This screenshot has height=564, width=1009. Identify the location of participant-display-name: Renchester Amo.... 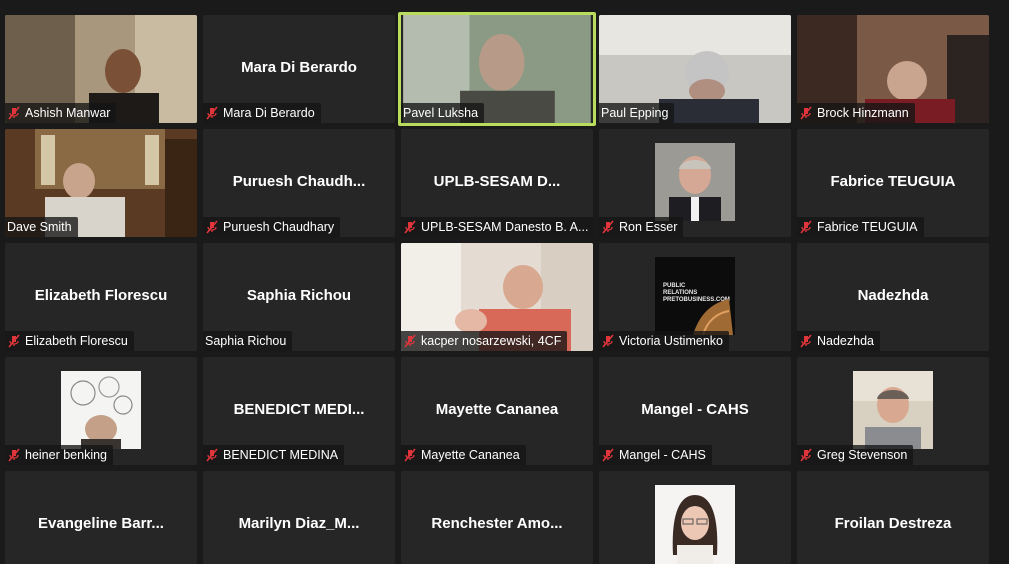
(497, 523).